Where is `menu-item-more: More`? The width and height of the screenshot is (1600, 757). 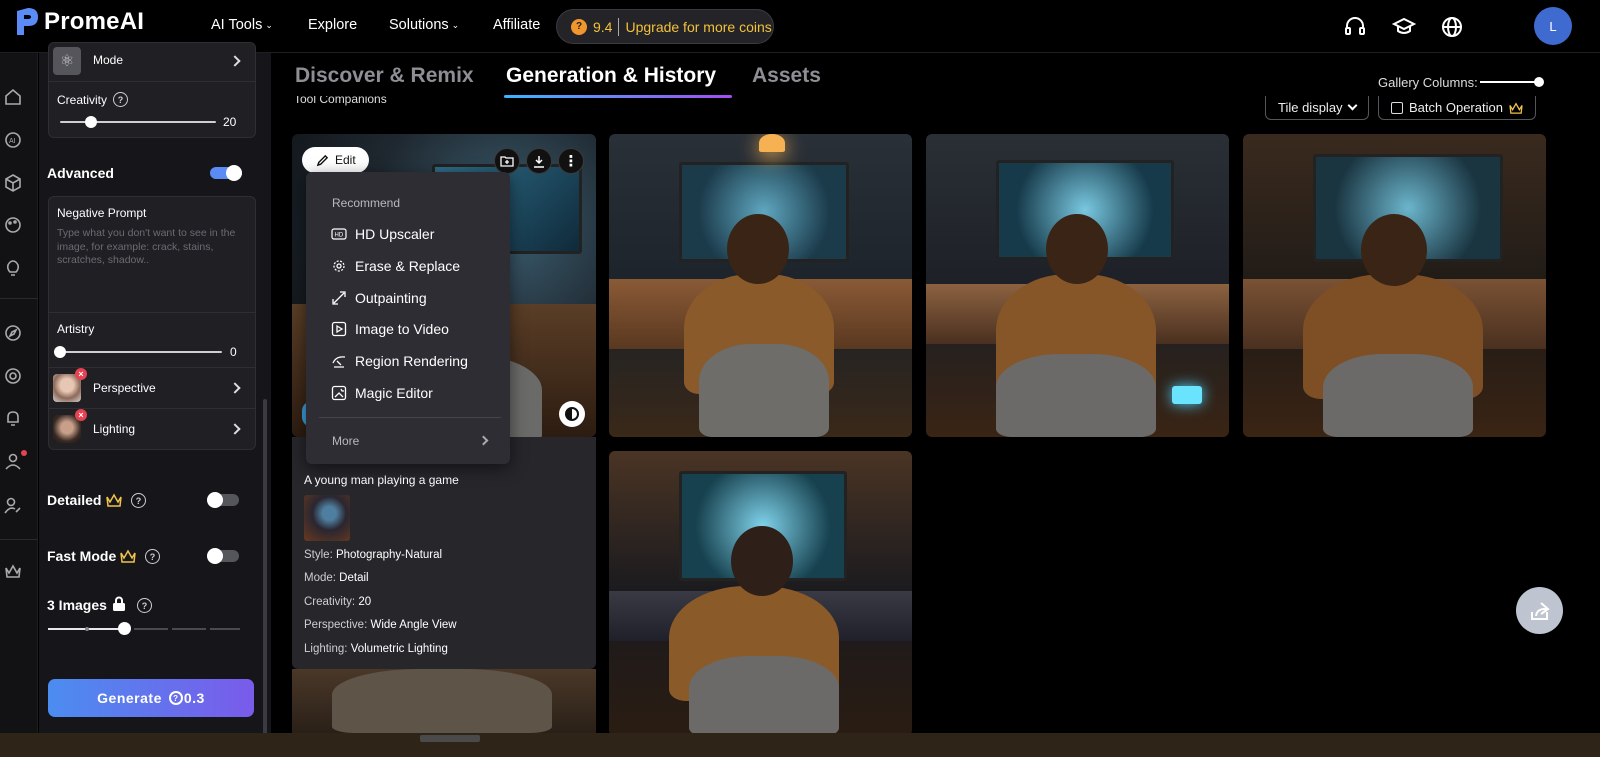 menu-item-more: More is located at coordinates (410, 440).